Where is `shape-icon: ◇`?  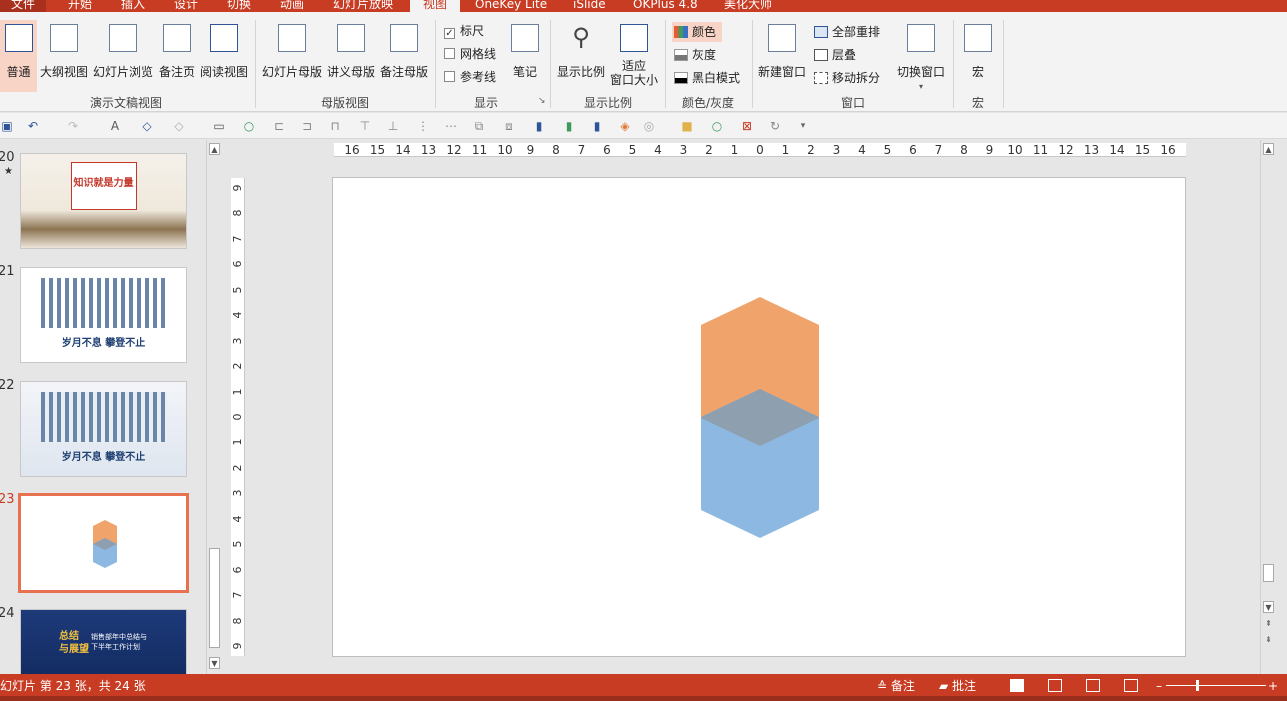 shape-icon: ◇ is located at coordinates (147, 126).